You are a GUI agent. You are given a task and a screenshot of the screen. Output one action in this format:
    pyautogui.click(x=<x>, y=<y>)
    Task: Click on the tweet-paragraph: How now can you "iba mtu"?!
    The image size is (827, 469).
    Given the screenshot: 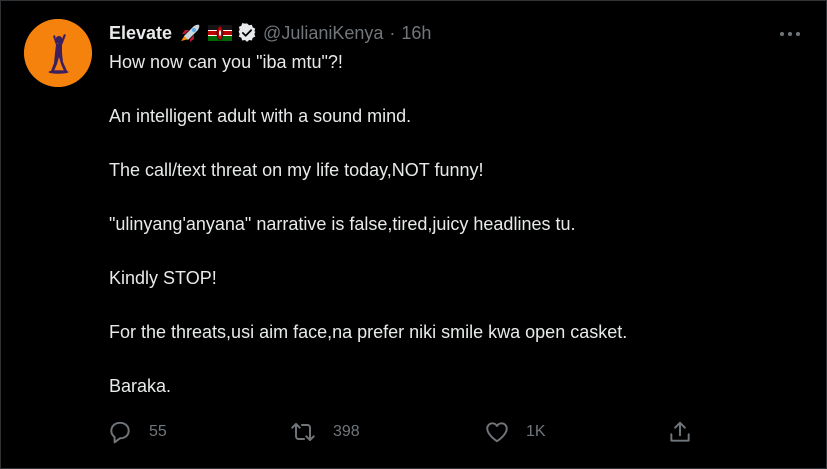 What is the action you would take?
    pyautogui.click(x=226, y=62)
    